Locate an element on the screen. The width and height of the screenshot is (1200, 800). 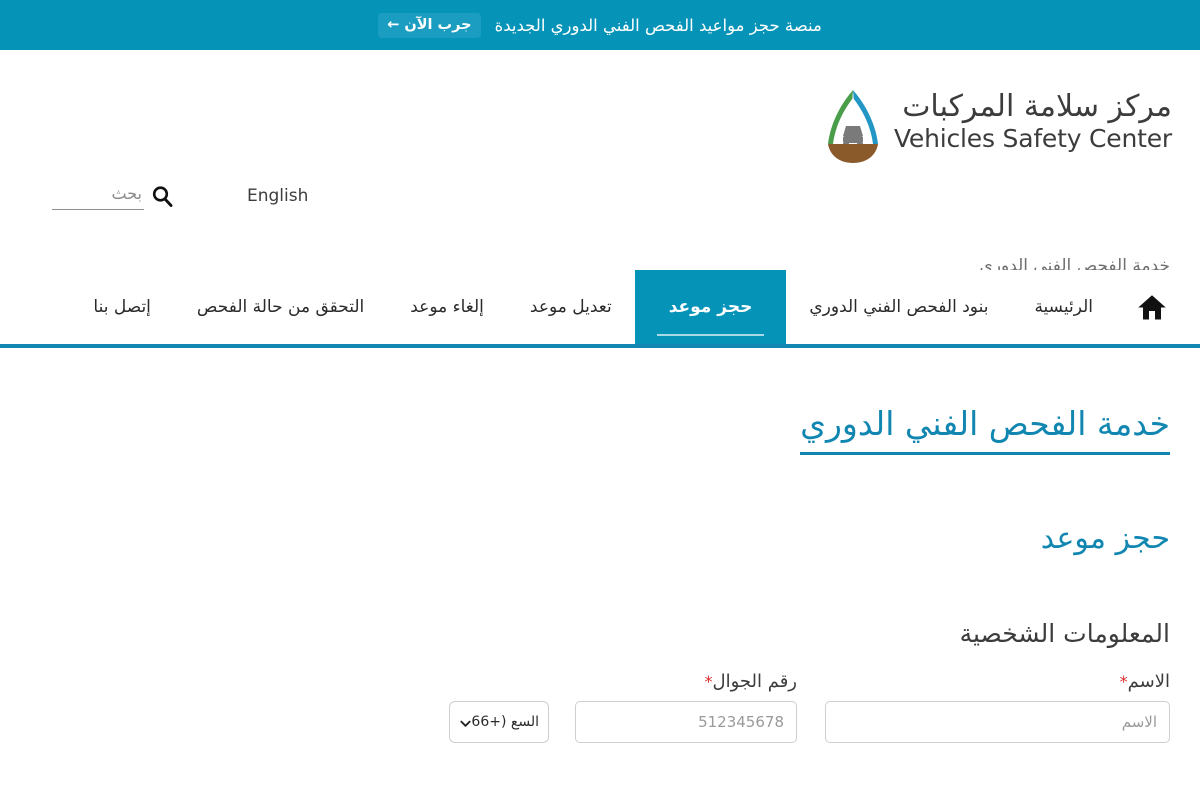
subsection-title-personal-info: المعلومات الشخصية is located at coordinates (1064, 633).